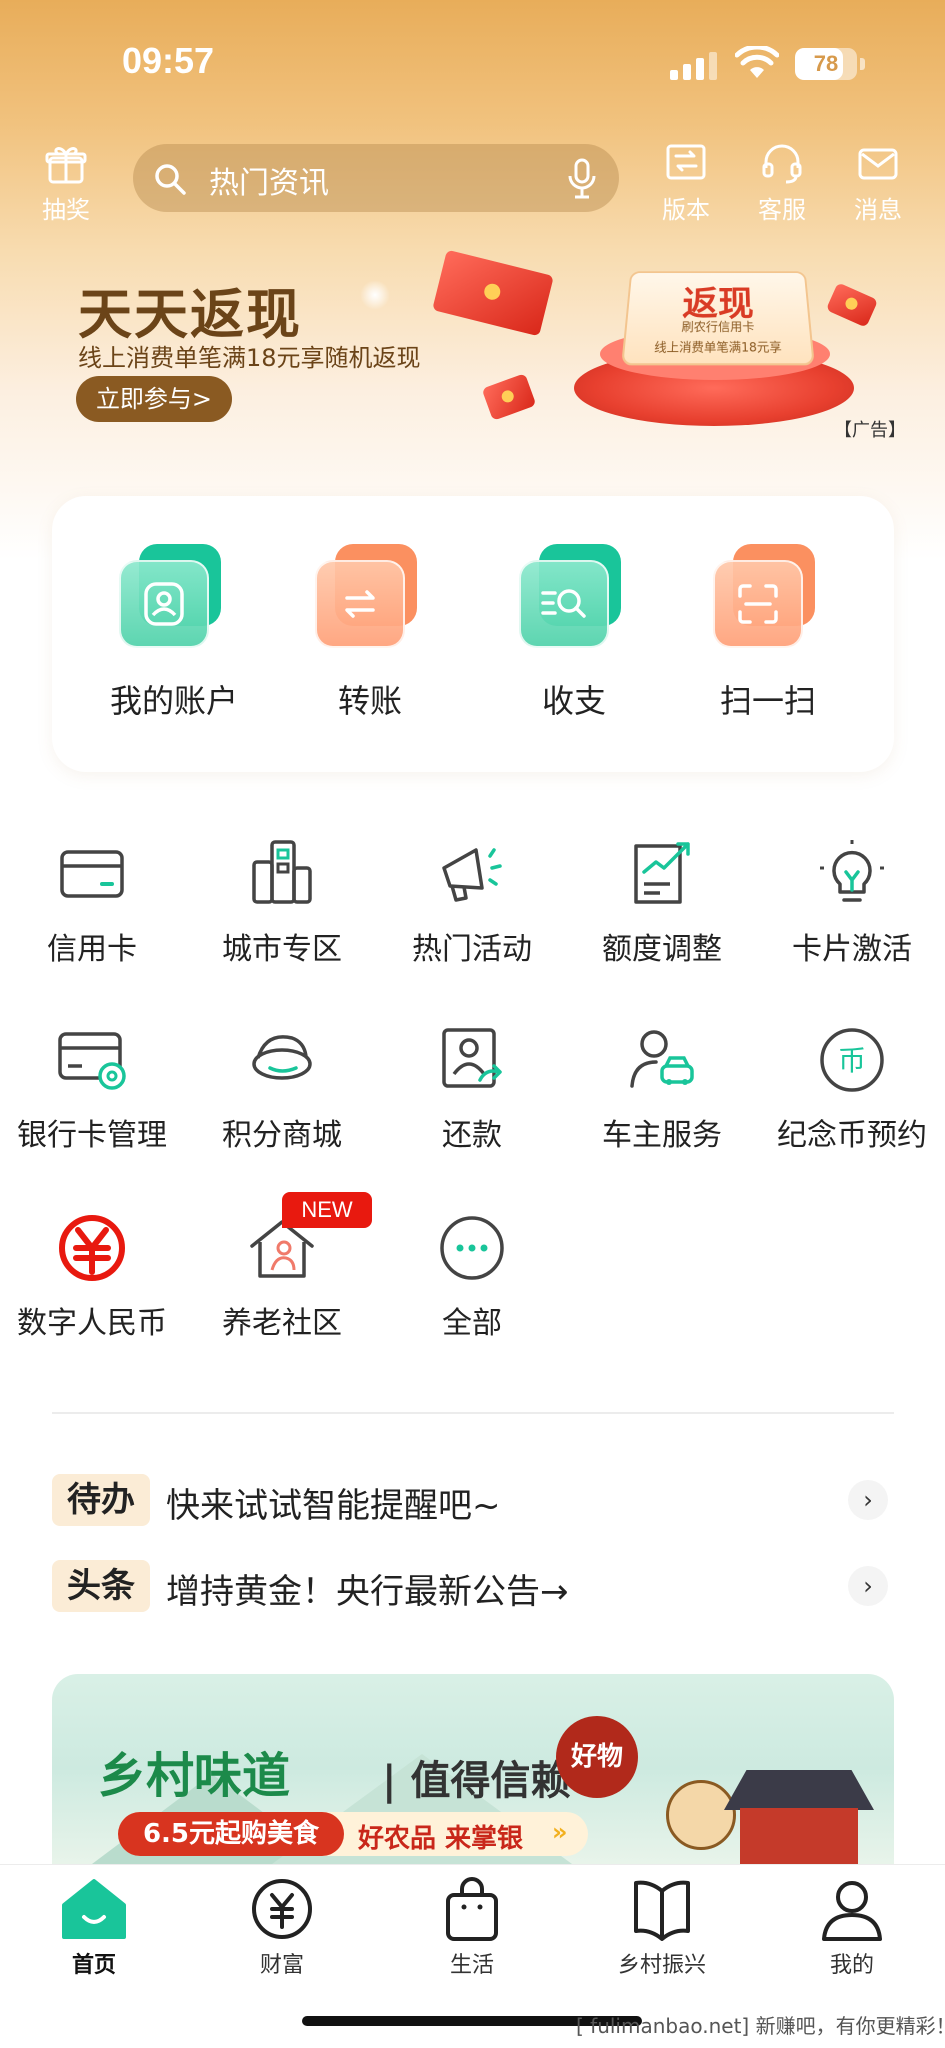 This screenshot has width=945, height=2048. I want to click on cashback-card-graphic: 返现 刷农行信用卡 线上消费单笔满18元享, so click(718, 318).